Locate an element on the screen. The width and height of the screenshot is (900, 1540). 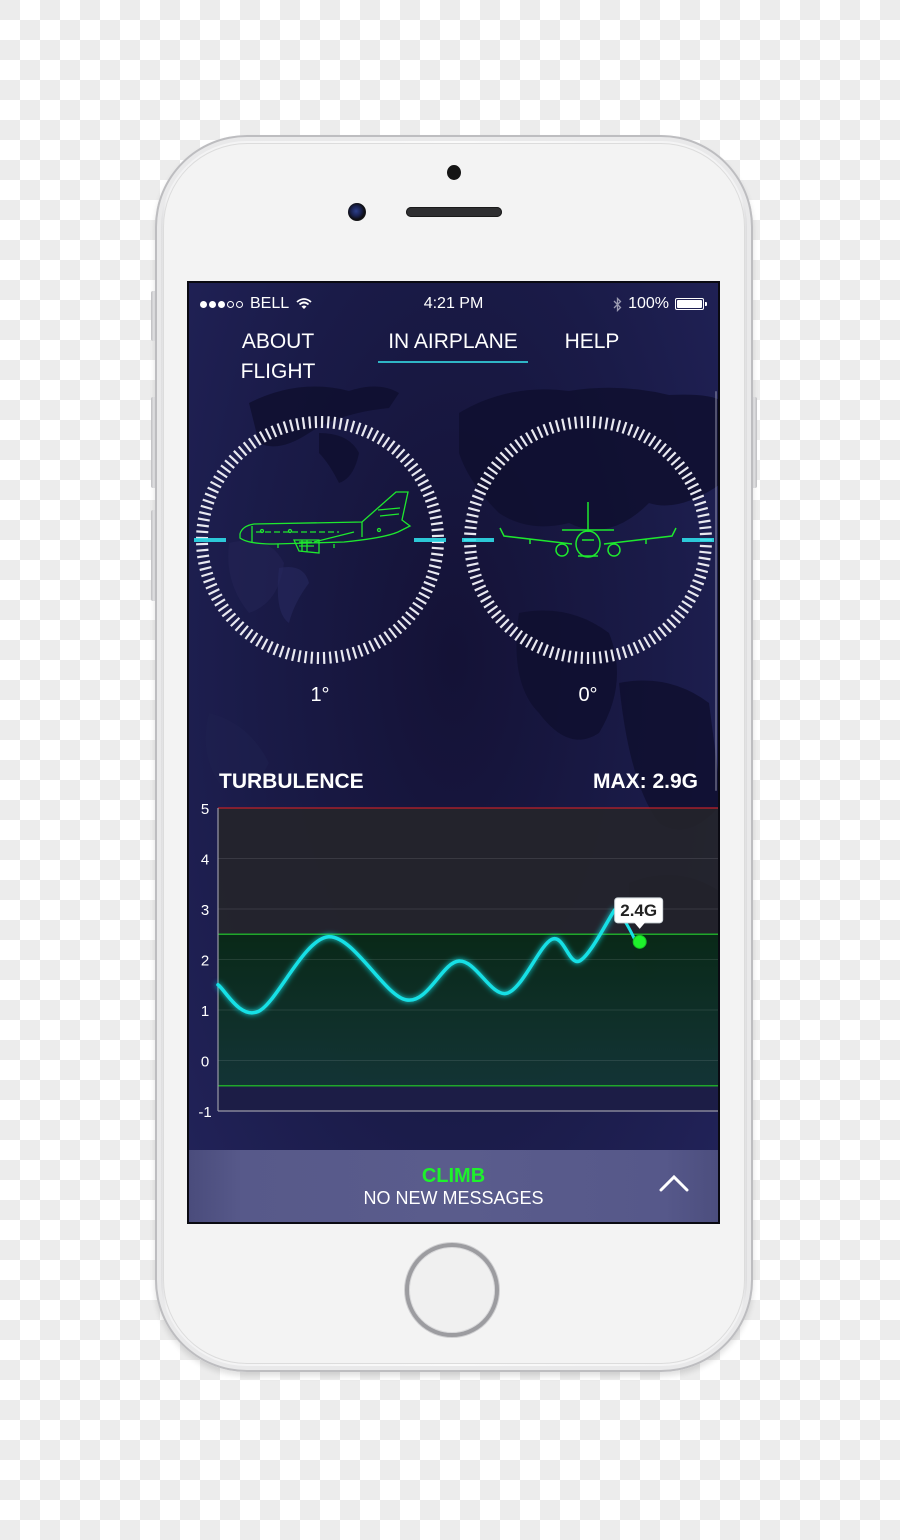
chevron-up-icon is located at coordinates (674, 1183).